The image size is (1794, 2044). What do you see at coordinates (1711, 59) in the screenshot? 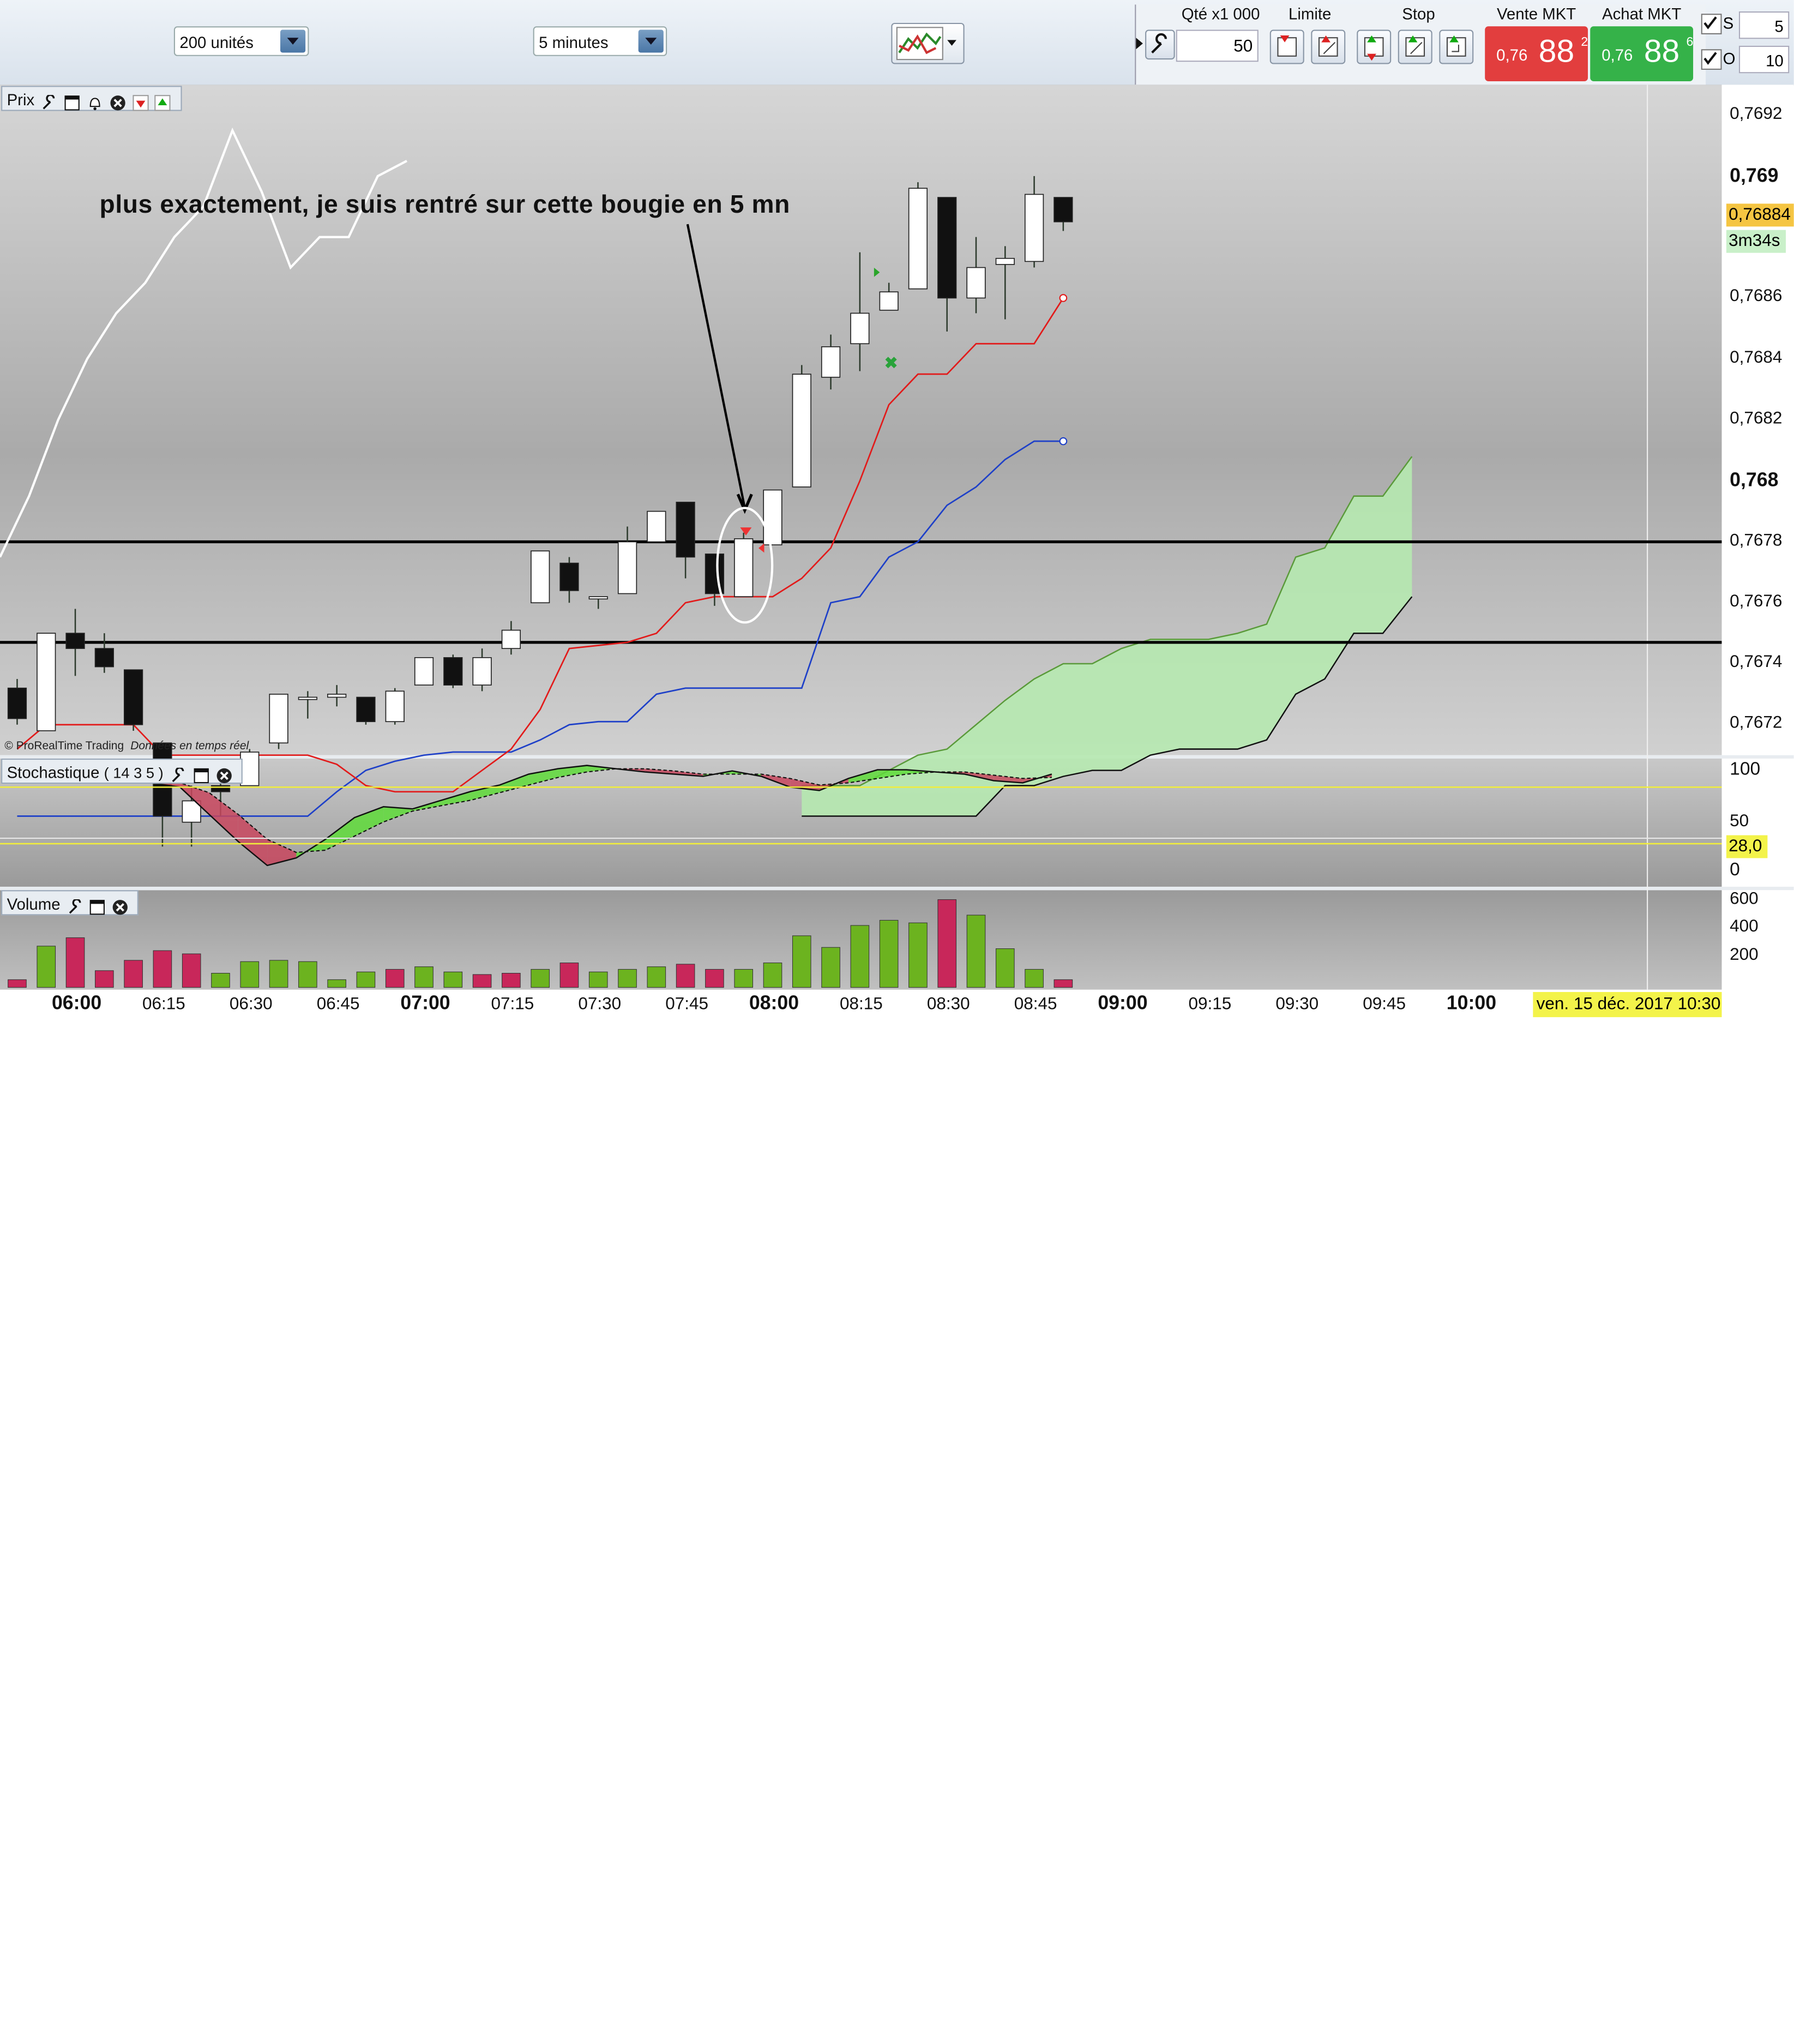
I see `o-checkbox` at bounding box center [1711, 59].